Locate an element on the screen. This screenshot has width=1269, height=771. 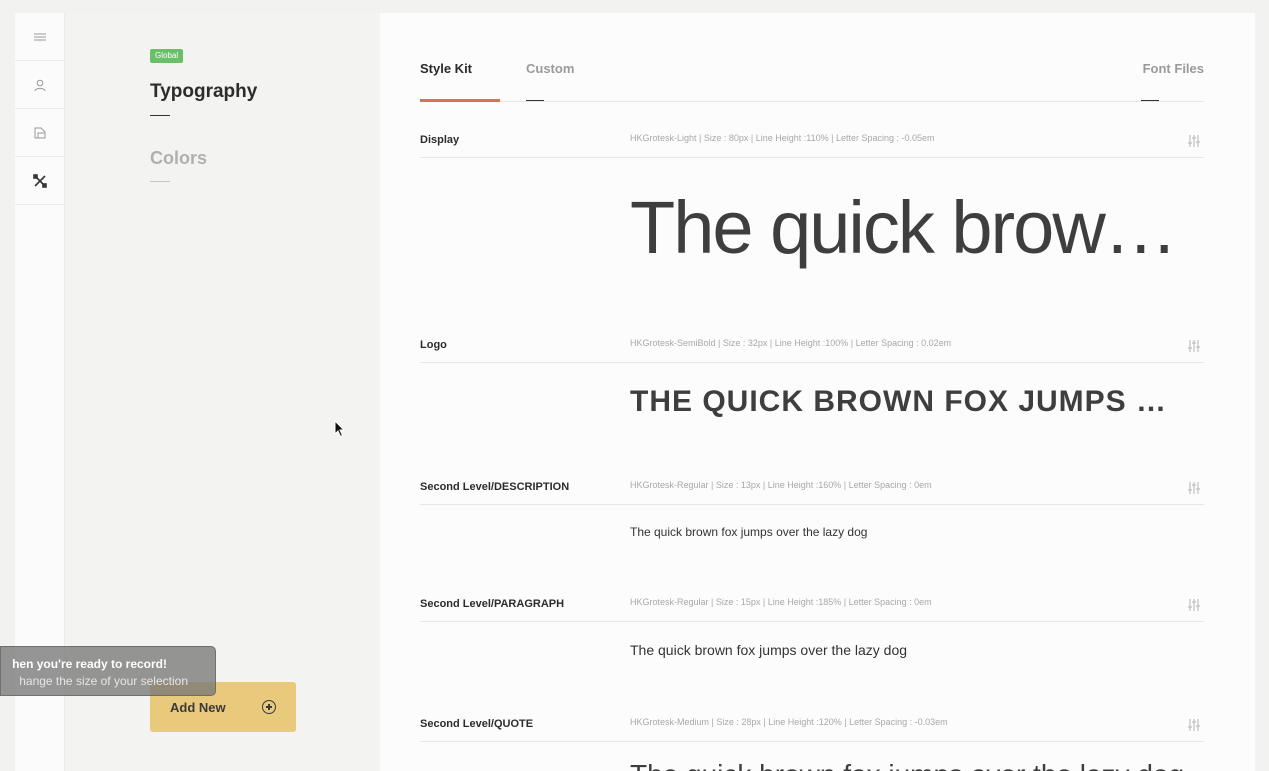
list-icon is located at coordinates (39, 36).